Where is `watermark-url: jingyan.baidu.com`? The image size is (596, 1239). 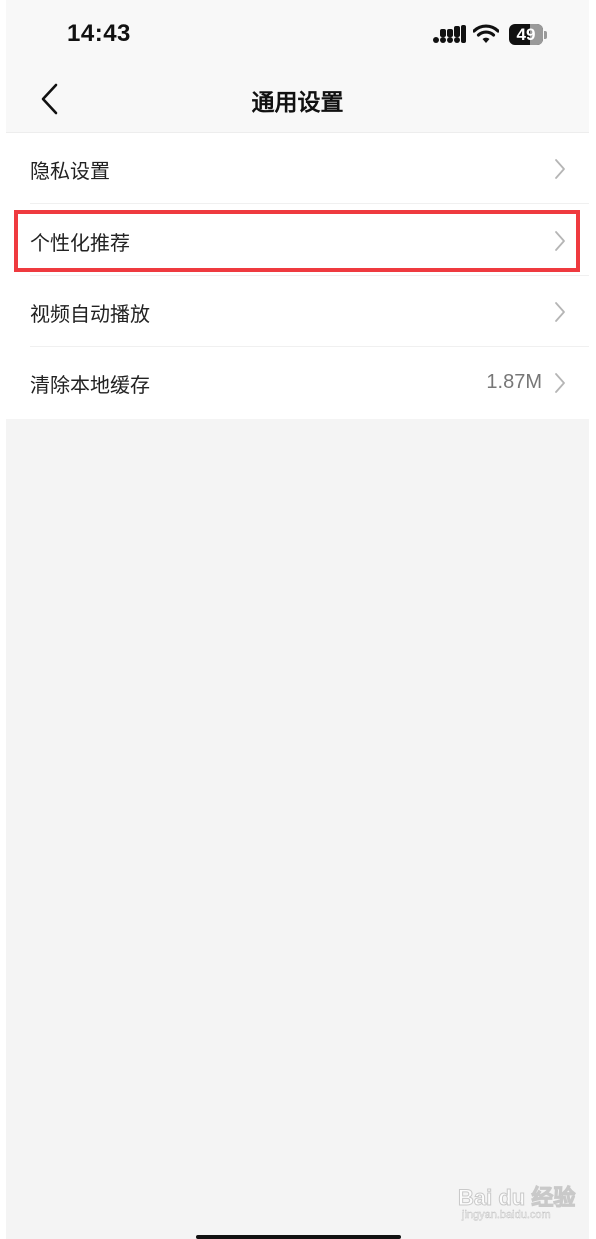 watermark-url: jingyan.baidu.com is located at coordinates (506, 1215).